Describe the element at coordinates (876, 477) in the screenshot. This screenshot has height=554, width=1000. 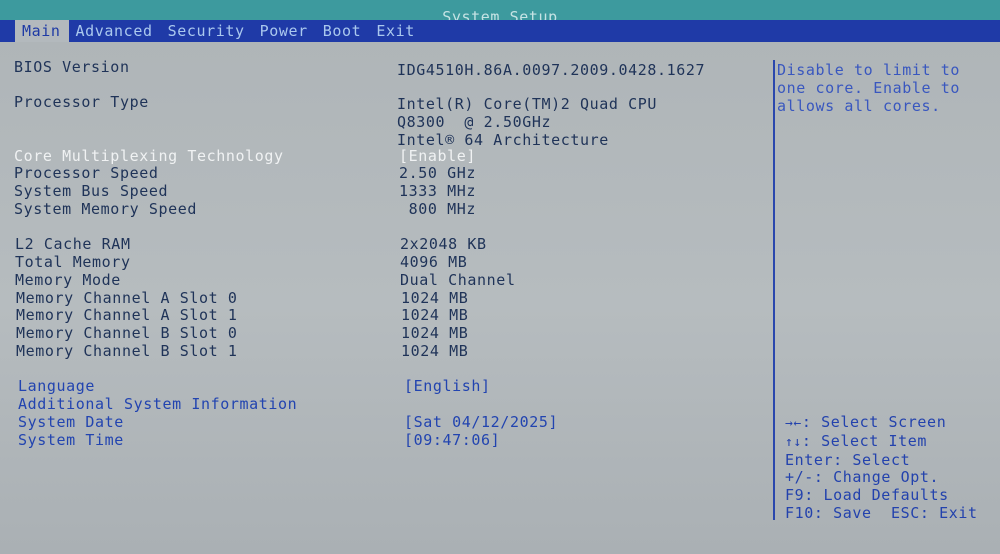
I see `key-action: : Change Opt.` at that location.